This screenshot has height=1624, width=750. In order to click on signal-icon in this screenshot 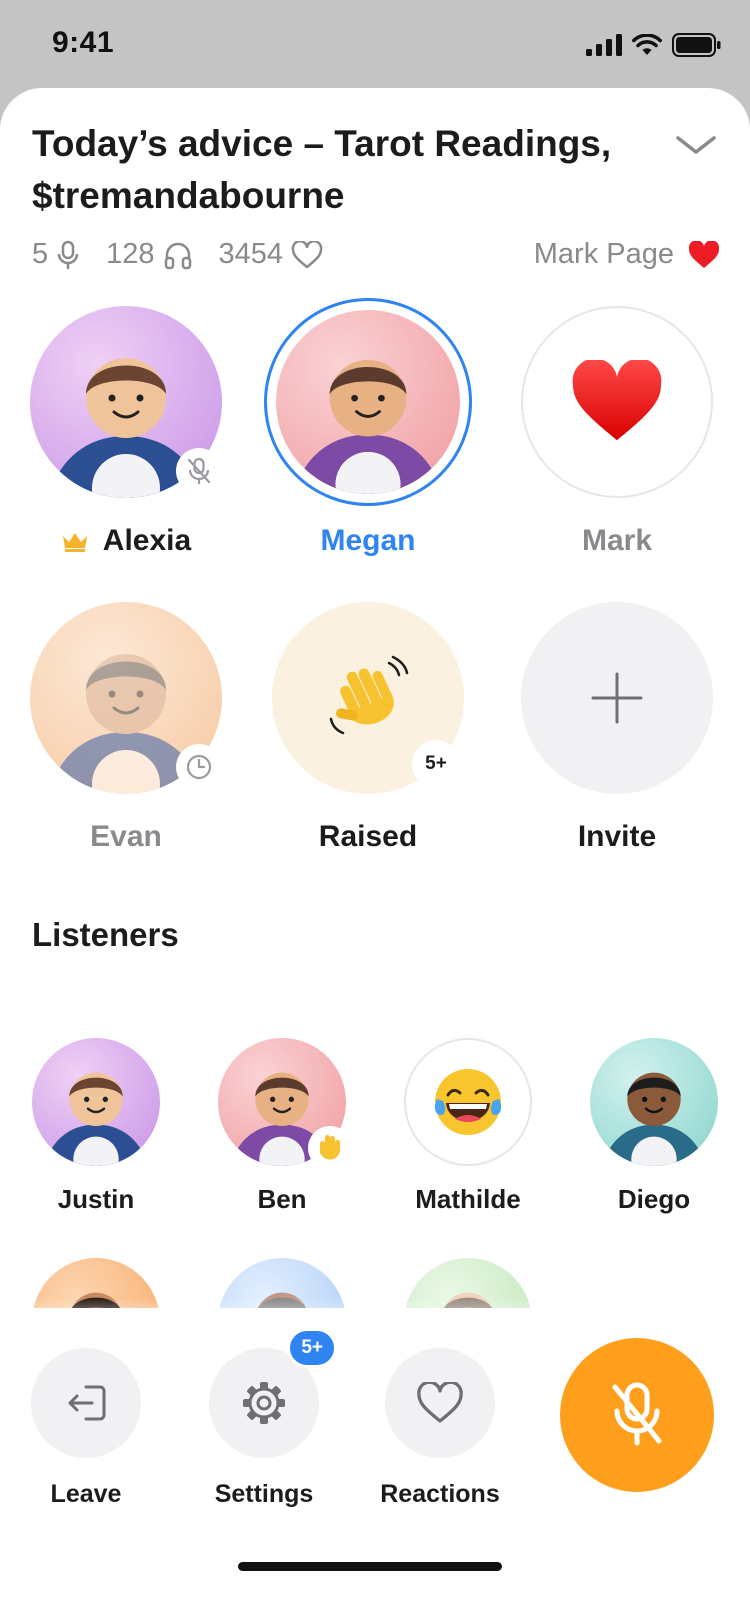, I will do `click(604, 45)`.